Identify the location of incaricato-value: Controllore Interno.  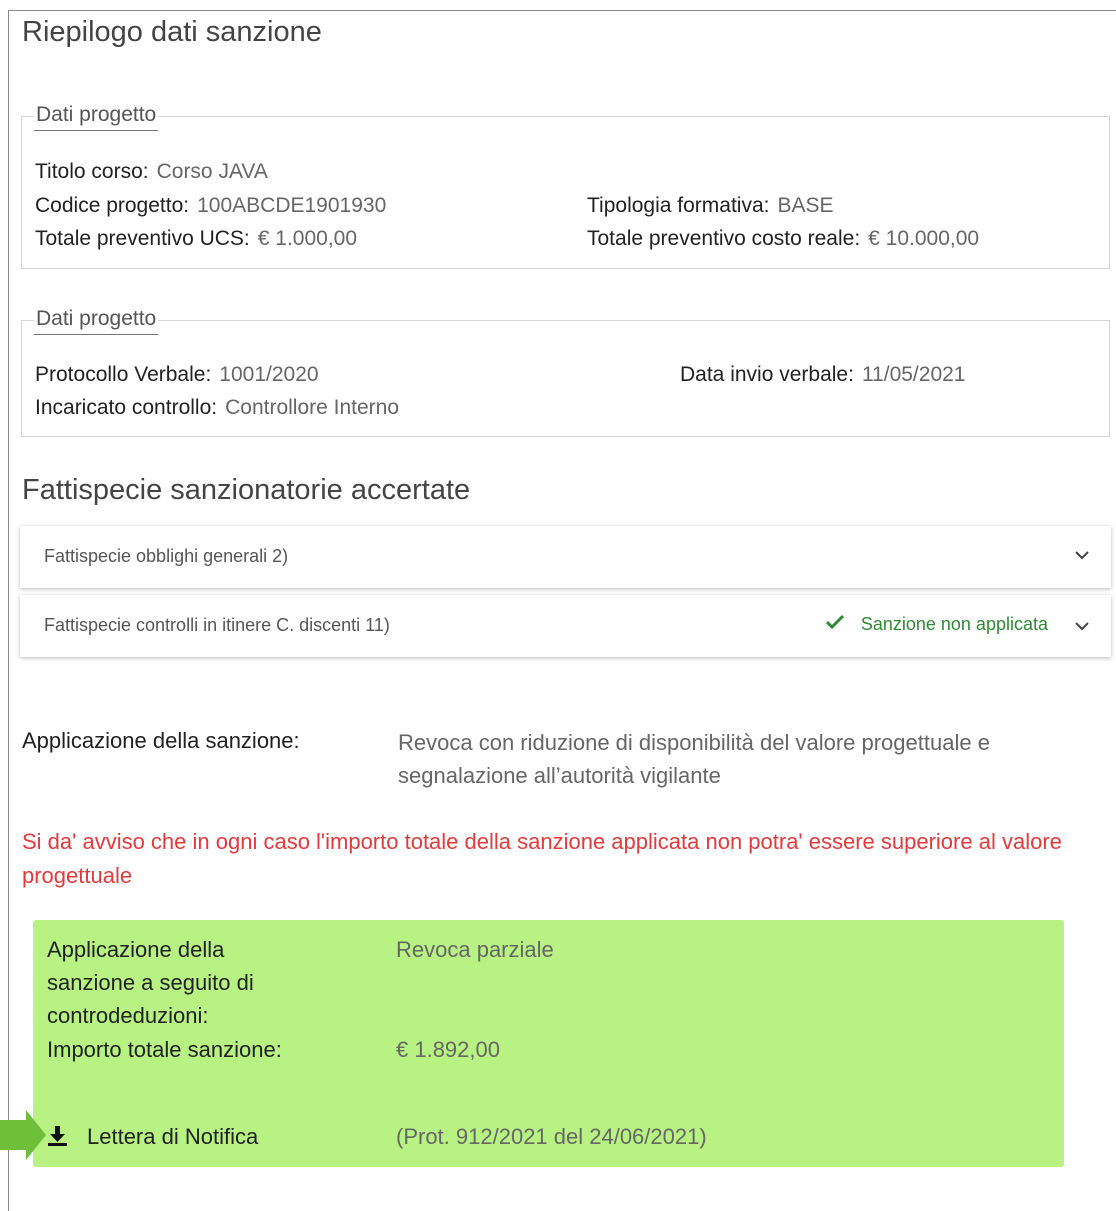
(312, 407).